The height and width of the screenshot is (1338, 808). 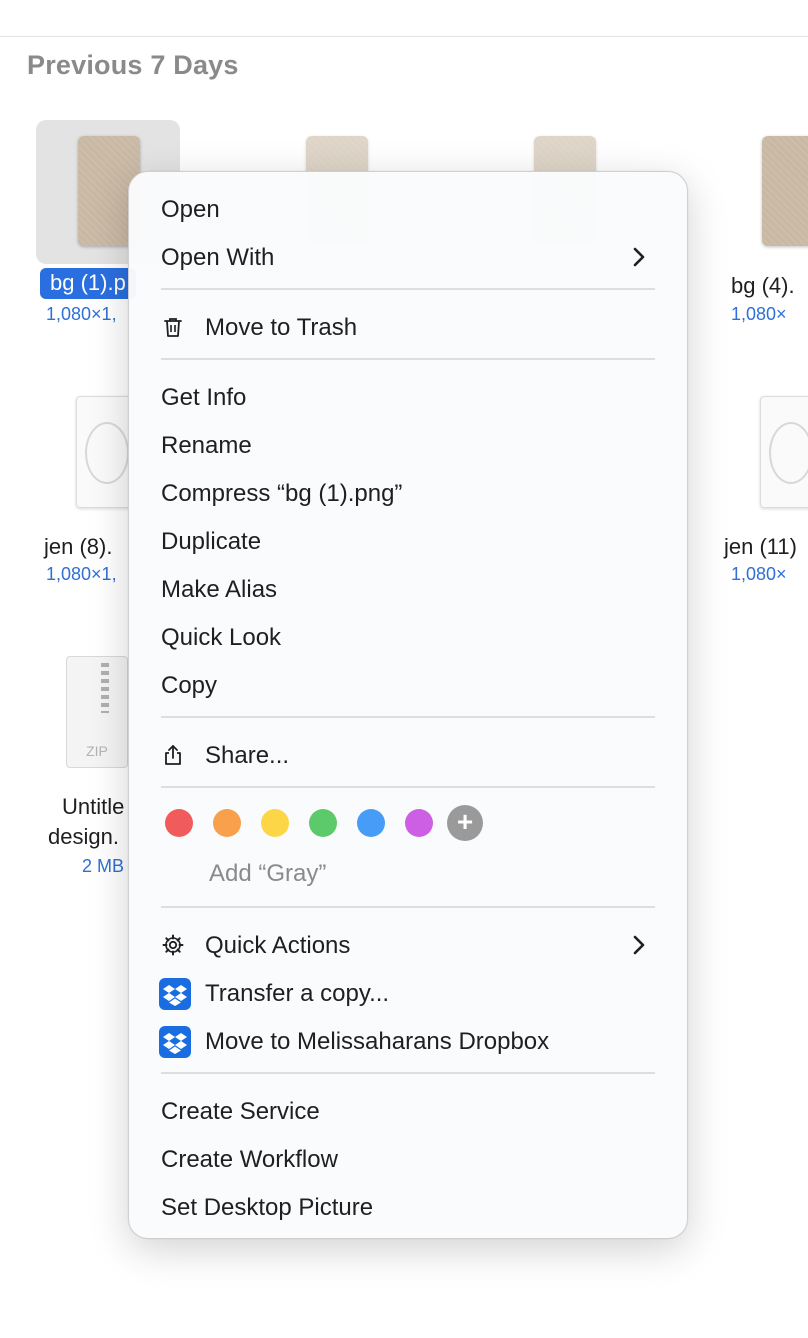 I want to click on menu-item-label: Quick Look, so click(x=221, y=637).